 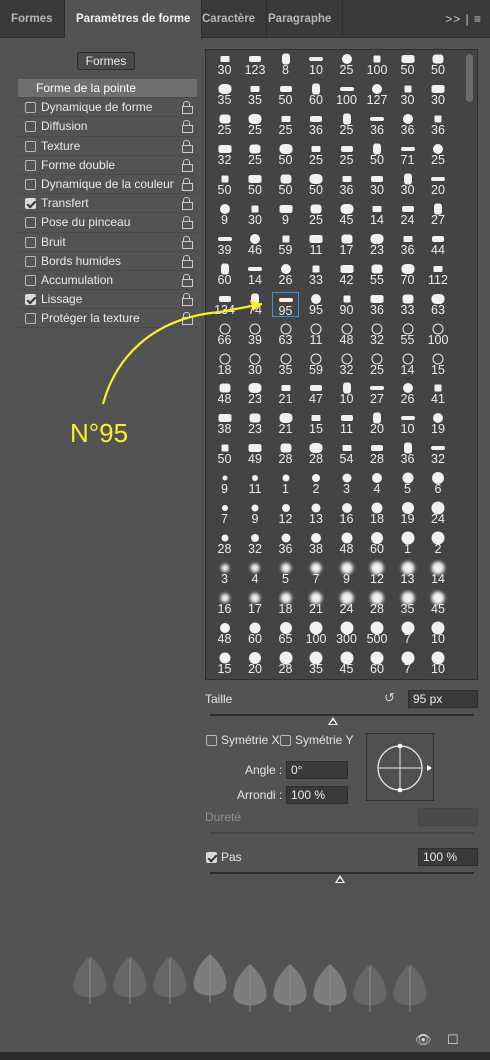 What do you see at coordinates (342, 715) in the screenshot?
I see `size-slider-track` at bounding box center [342, 715].